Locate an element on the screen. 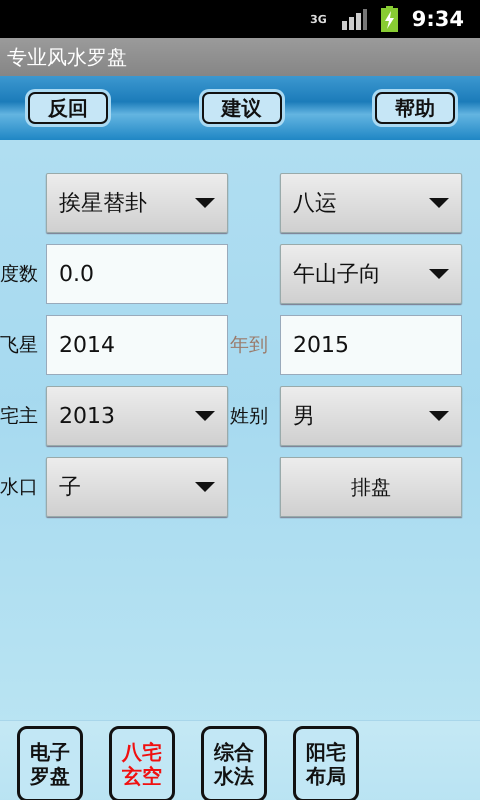  field-label: 姓别 is located at coordinates (249, 416).